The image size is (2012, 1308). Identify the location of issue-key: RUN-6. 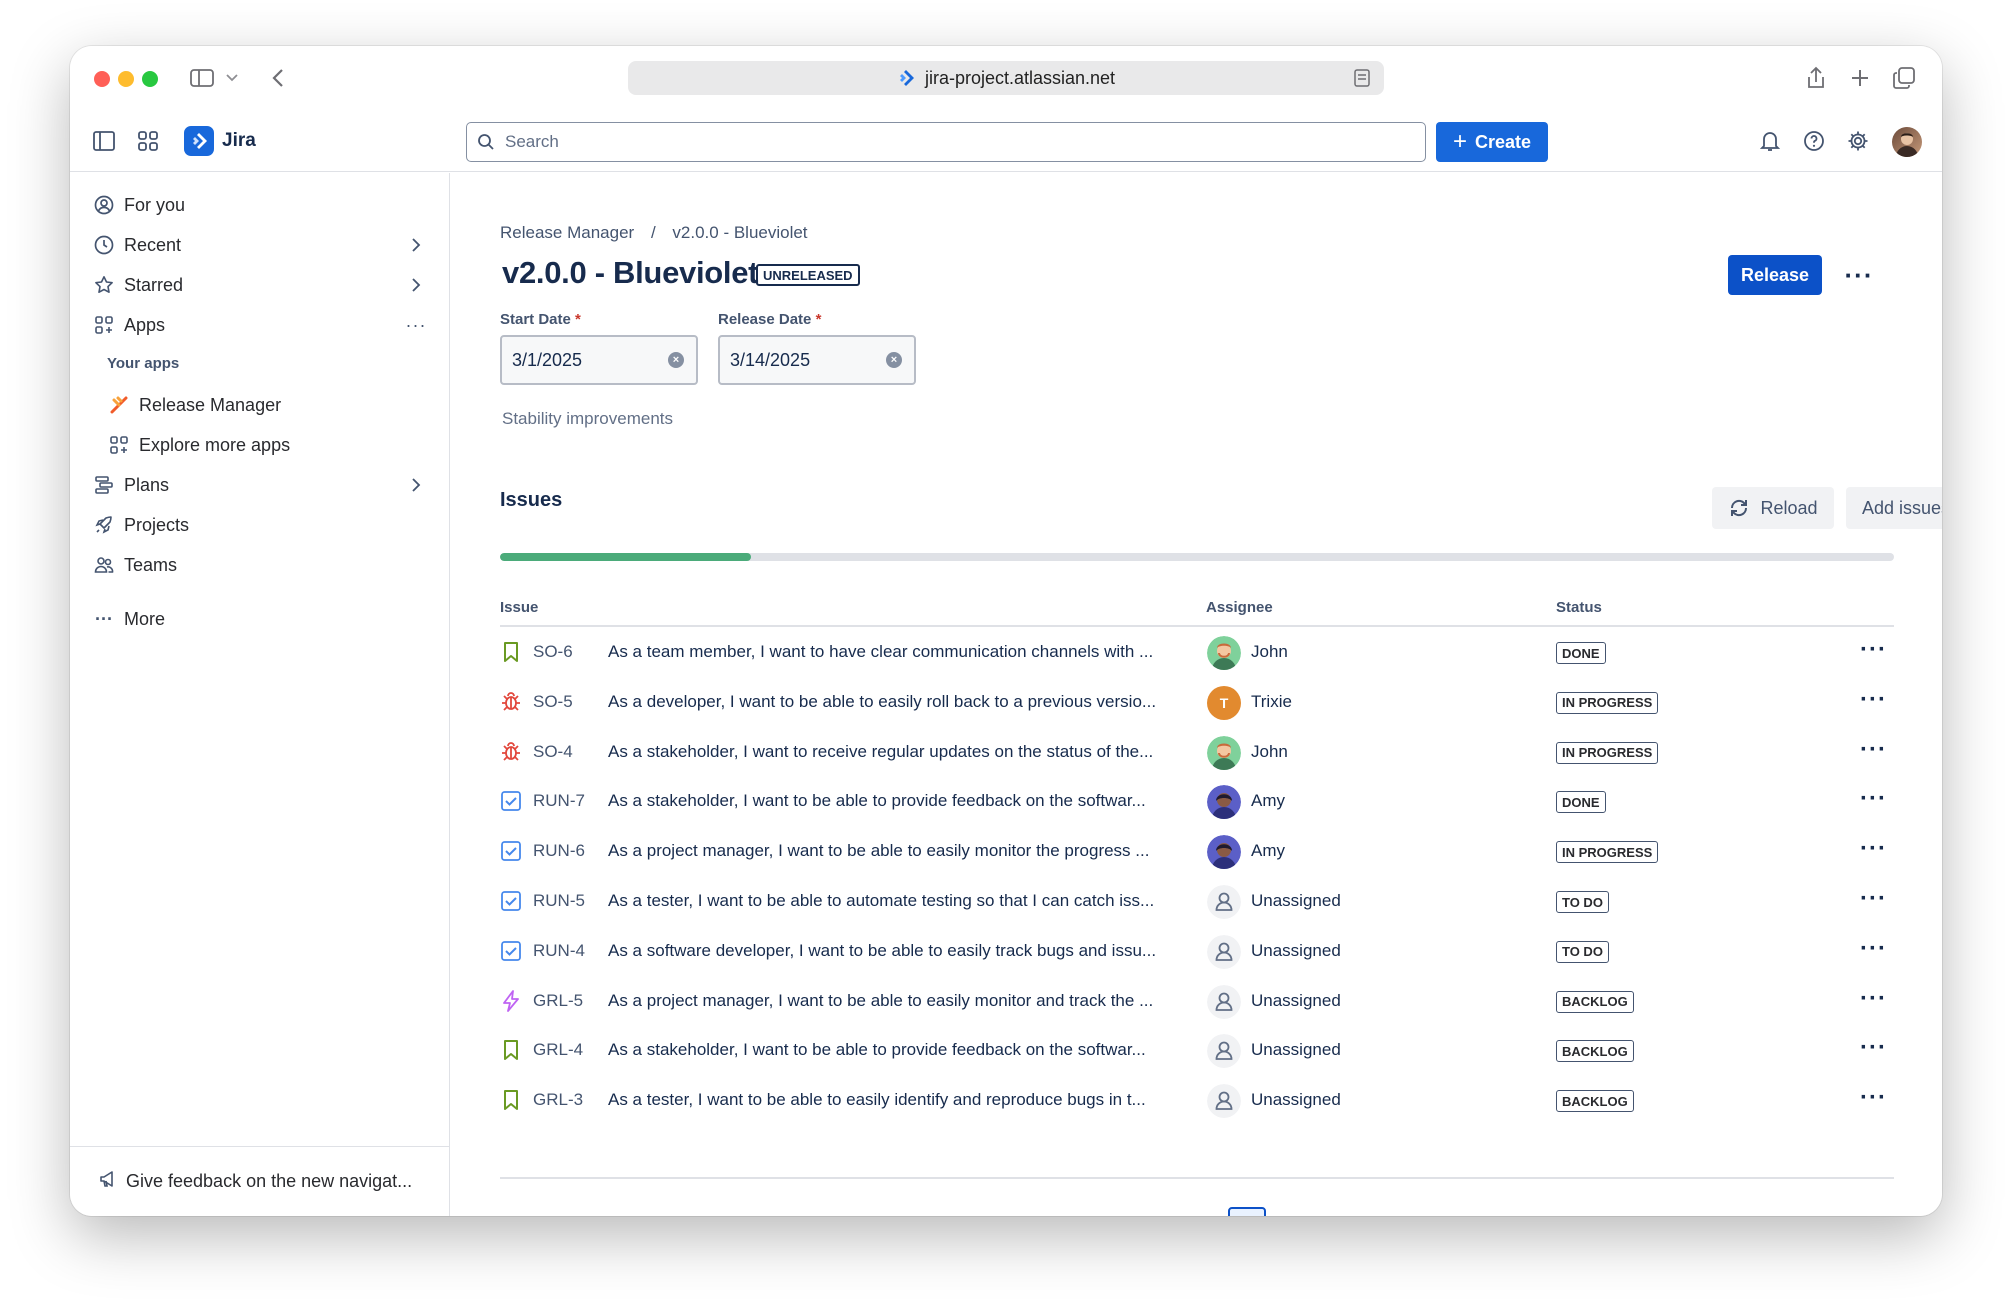
(559, 851).